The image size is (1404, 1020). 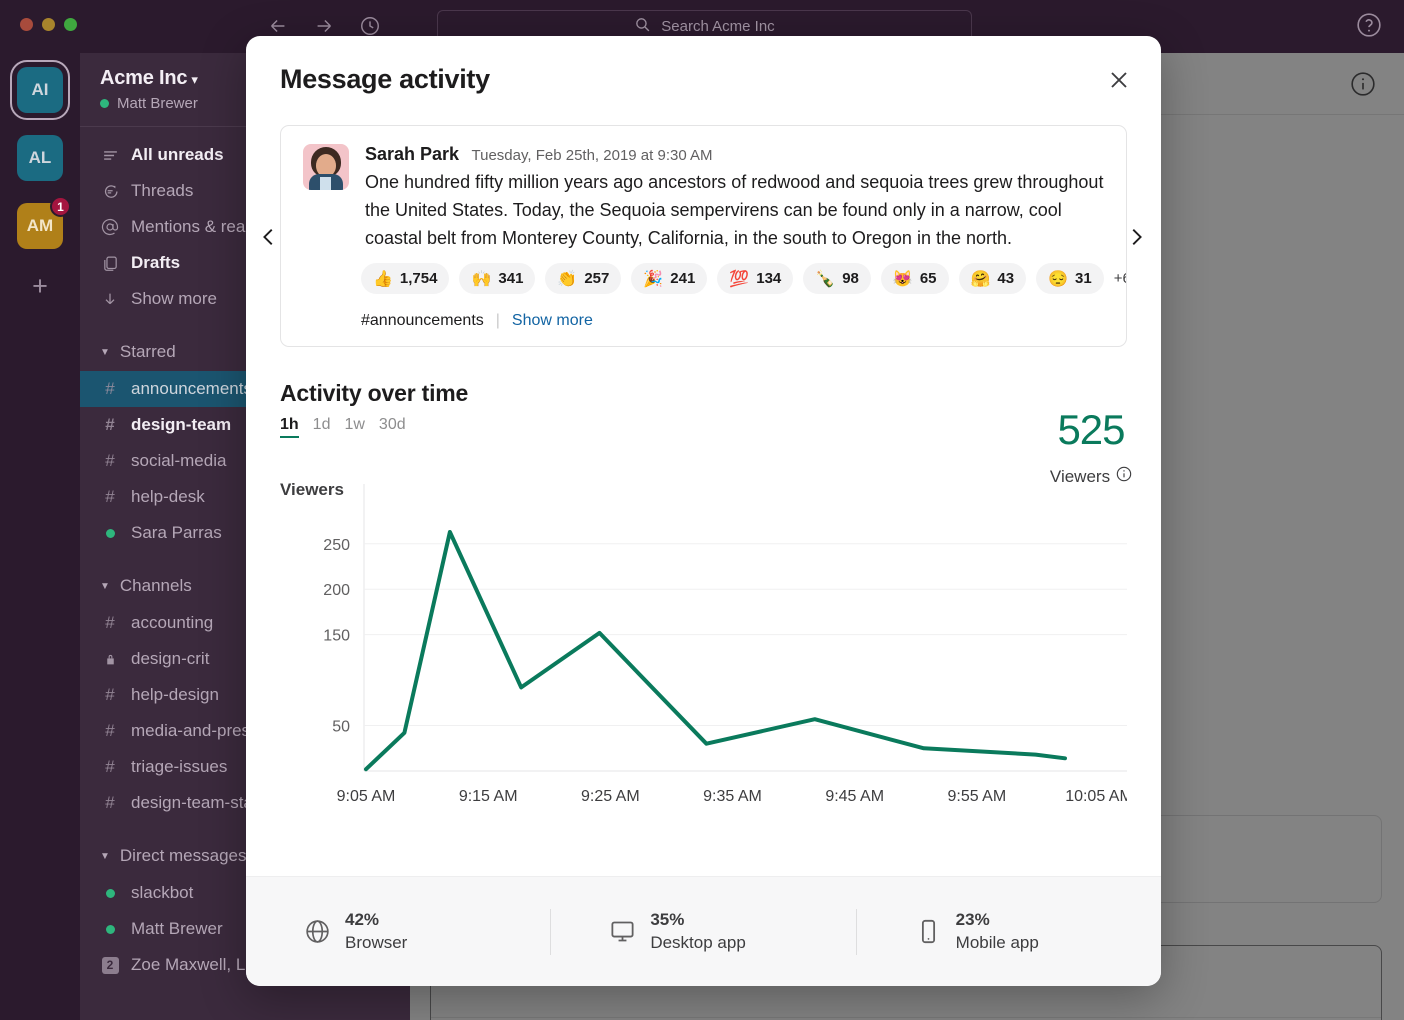 I want to click on activity-heading: Activity over time, so click(x=374, y=393).